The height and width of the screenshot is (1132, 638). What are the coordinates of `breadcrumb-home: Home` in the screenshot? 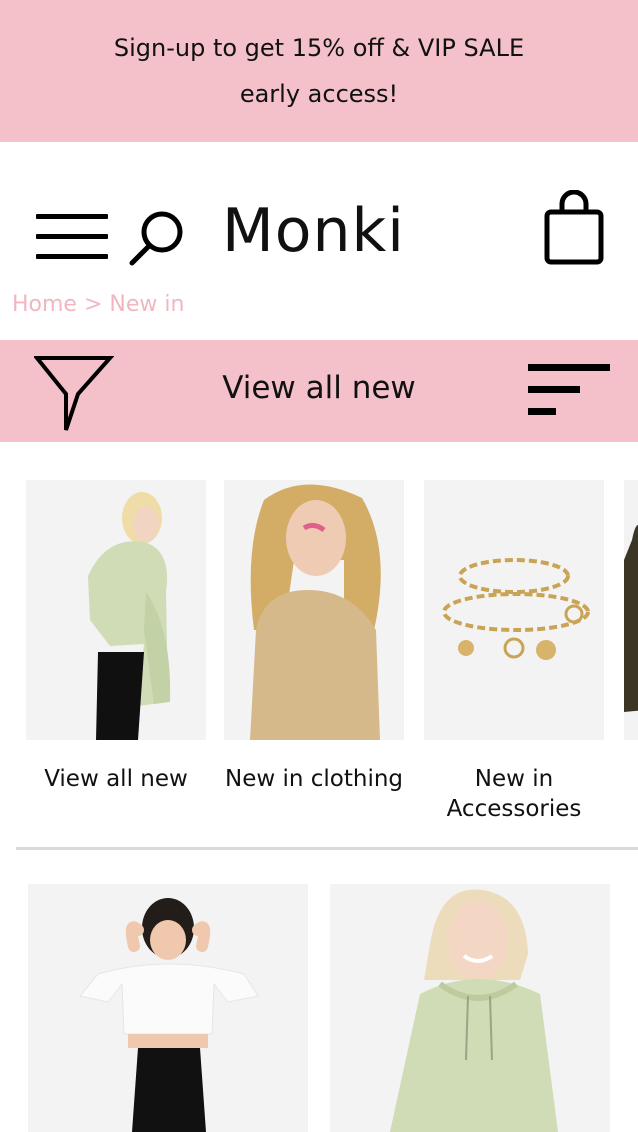 It's located at (44, 304).